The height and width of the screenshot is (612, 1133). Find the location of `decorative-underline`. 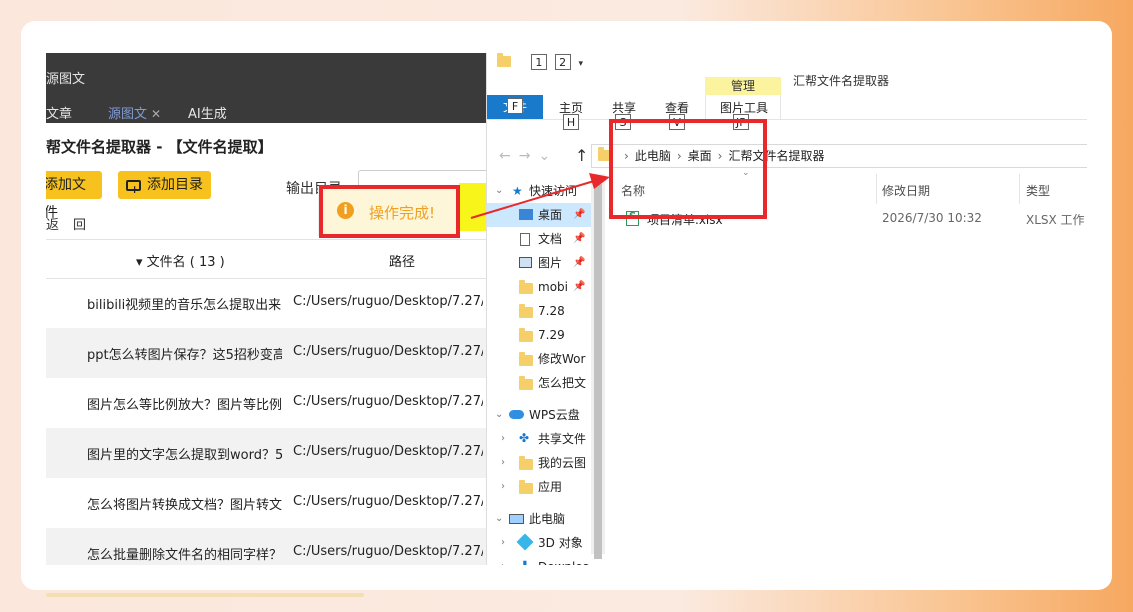

decorative-underline is located at coordinates (205, 595).